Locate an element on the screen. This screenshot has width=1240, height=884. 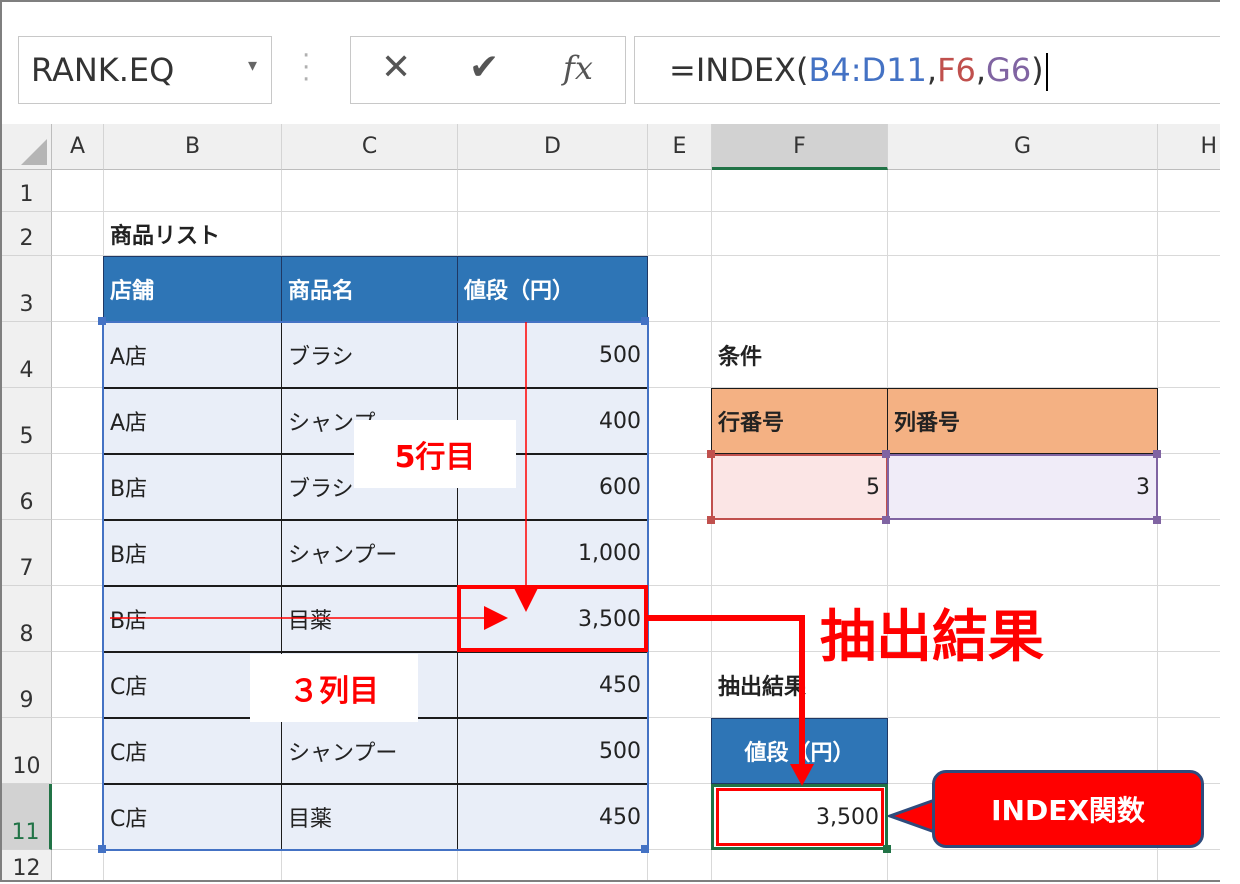
index-function-callout: INDEX関数 is located at coordinates (1068, 809).